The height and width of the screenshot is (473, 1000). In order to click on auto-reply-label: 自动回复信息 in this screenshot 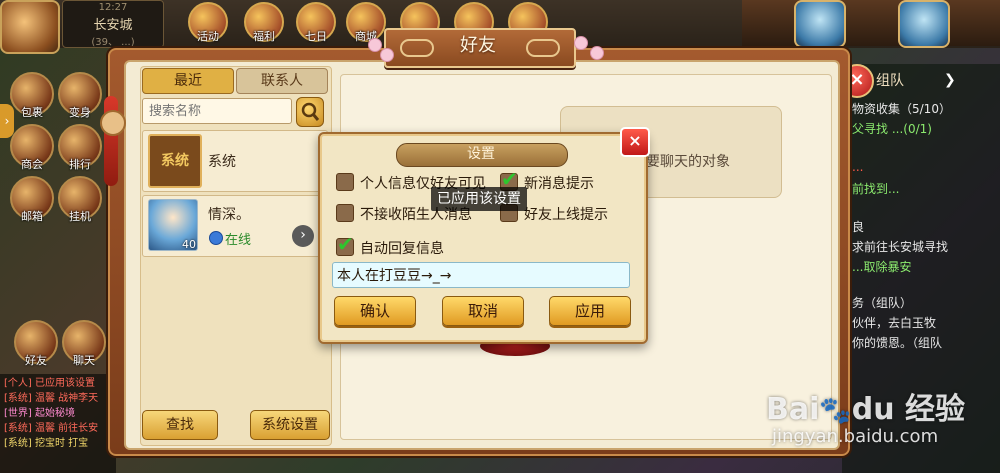, I will do `click(402, 249)`.